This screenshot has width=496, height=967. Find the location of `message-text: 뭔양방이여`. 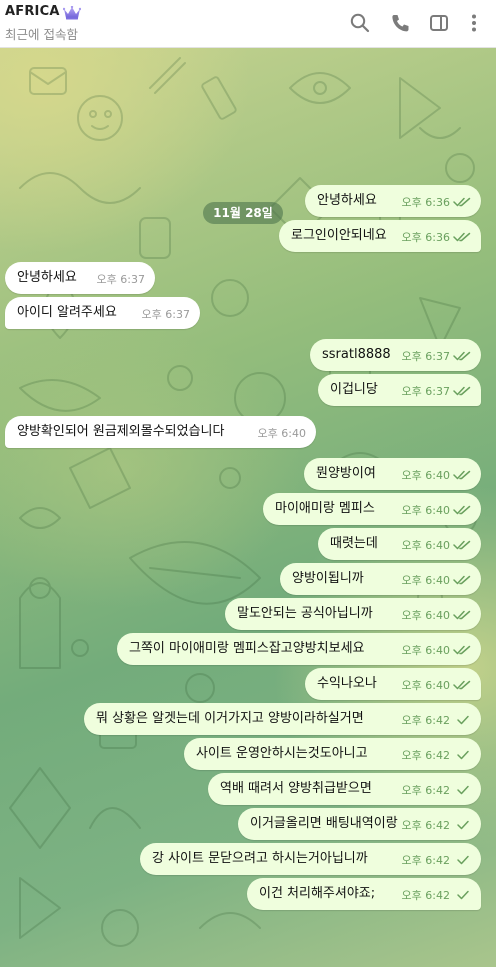

message-text: 뭔양방이여 is located at coordinates (346, 473).